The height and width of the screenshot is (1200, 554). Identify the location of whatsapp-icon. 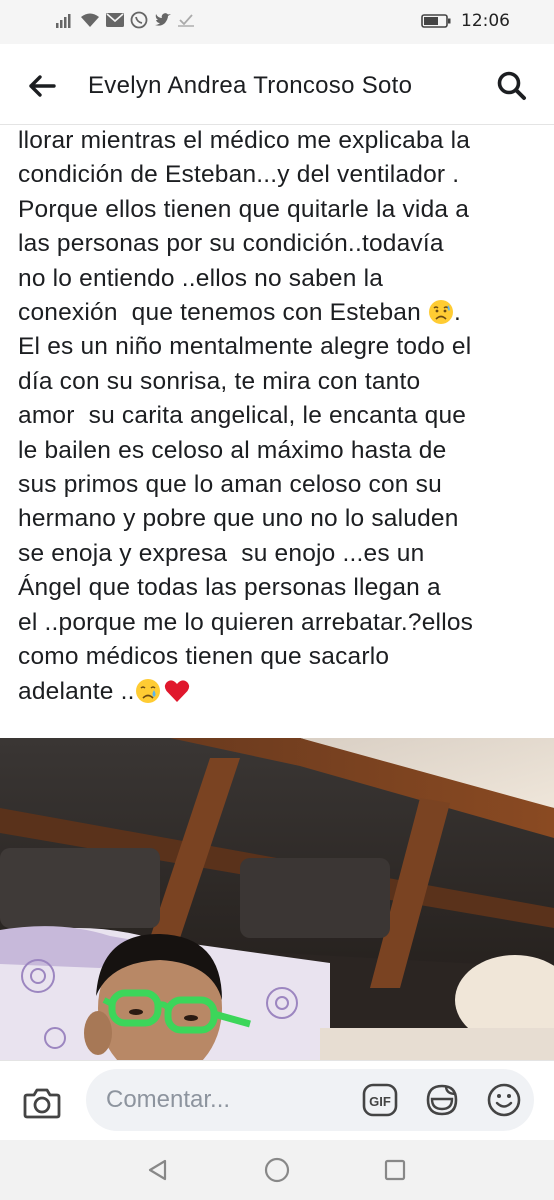
(139, 20).